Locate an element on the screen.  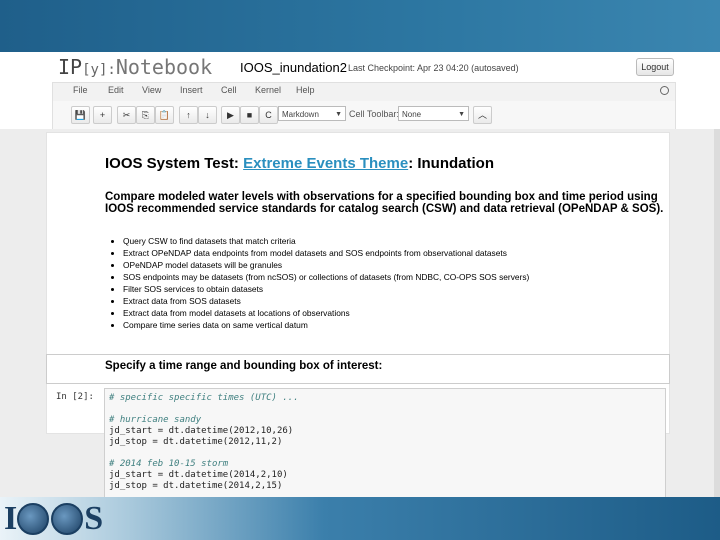
cell-toolbar-value: None is located at coordinates (412, 114).